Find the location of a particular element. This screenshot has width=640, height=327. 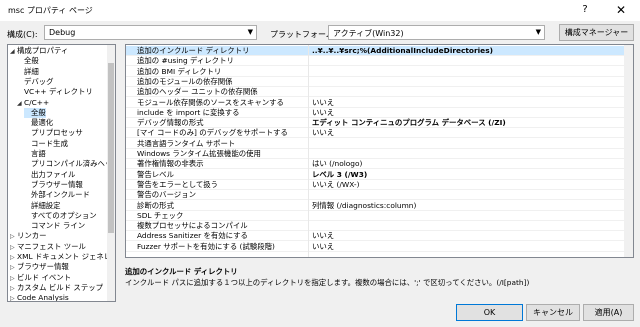

property-row: デバッグ情報の形式 エディット コンティニュのプログラム データベース (/ZI) is located at coordinates (379, 123).